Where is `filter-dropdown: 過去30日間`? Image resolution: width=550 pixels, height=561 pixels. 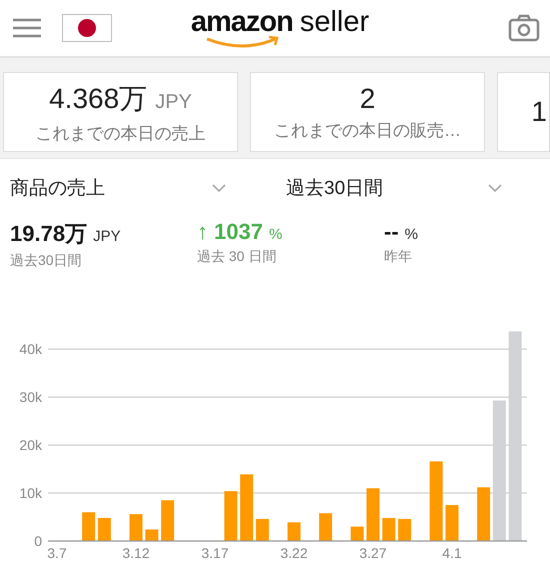 filter-dropdown: 過去30日間 is located at coordinates (413, 188).